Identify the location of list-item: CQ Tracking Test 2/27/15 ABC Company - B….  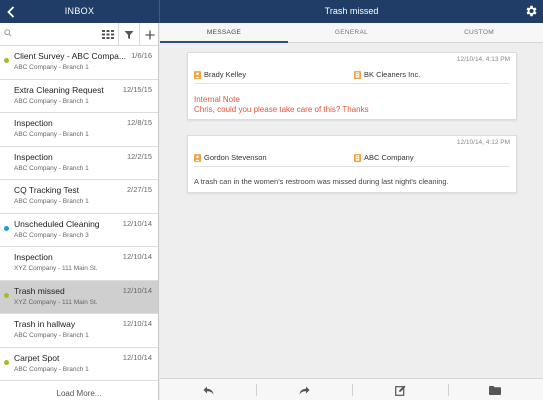
(79, 197).